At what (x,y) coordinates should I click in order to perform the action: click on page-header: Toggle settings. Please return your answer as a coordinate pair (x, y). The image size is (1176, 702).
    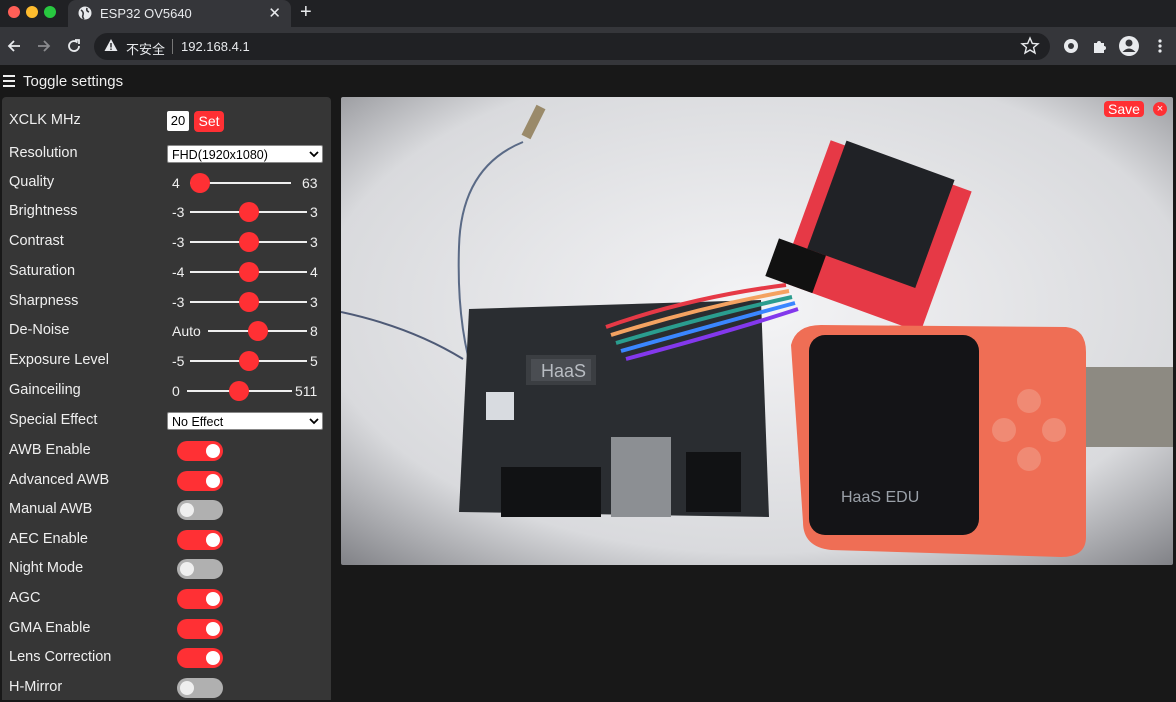
    Looking at the image, I should click on (588, 81).